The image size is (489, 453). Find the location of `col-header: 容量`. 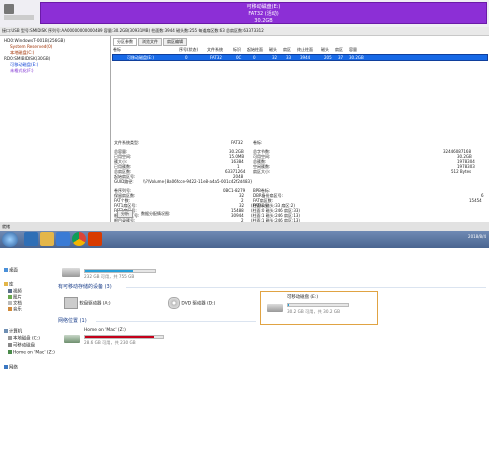

col-header: 容量 is located at coordinates (353, 49).